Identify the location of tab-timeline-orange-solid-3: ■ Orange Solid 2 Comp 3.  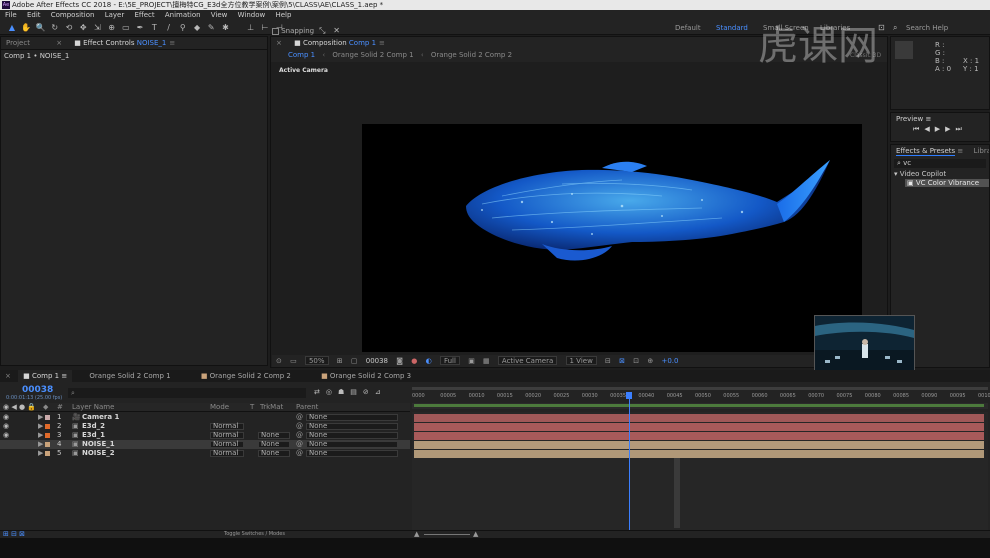
(366, 376).